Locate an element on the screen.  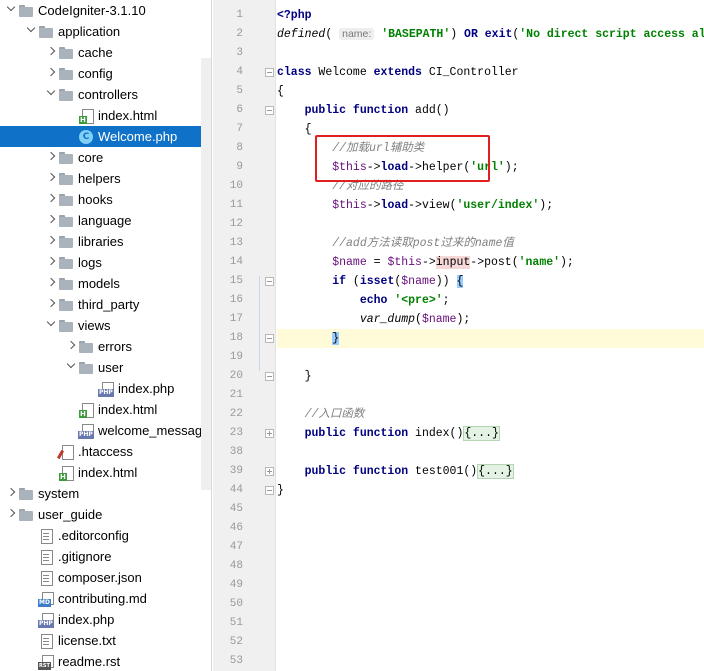
code-line: public function index(){...} is located at coordinates (388, 433).